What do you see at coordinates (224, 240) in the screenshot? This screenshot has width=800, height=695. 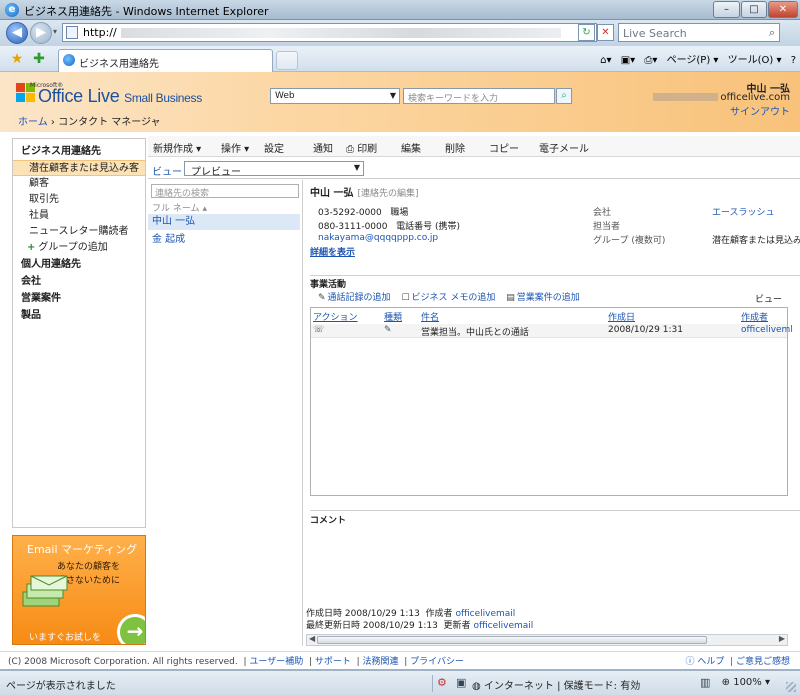 I see `list-item: 金 起成` at bounding box center [224, 240].